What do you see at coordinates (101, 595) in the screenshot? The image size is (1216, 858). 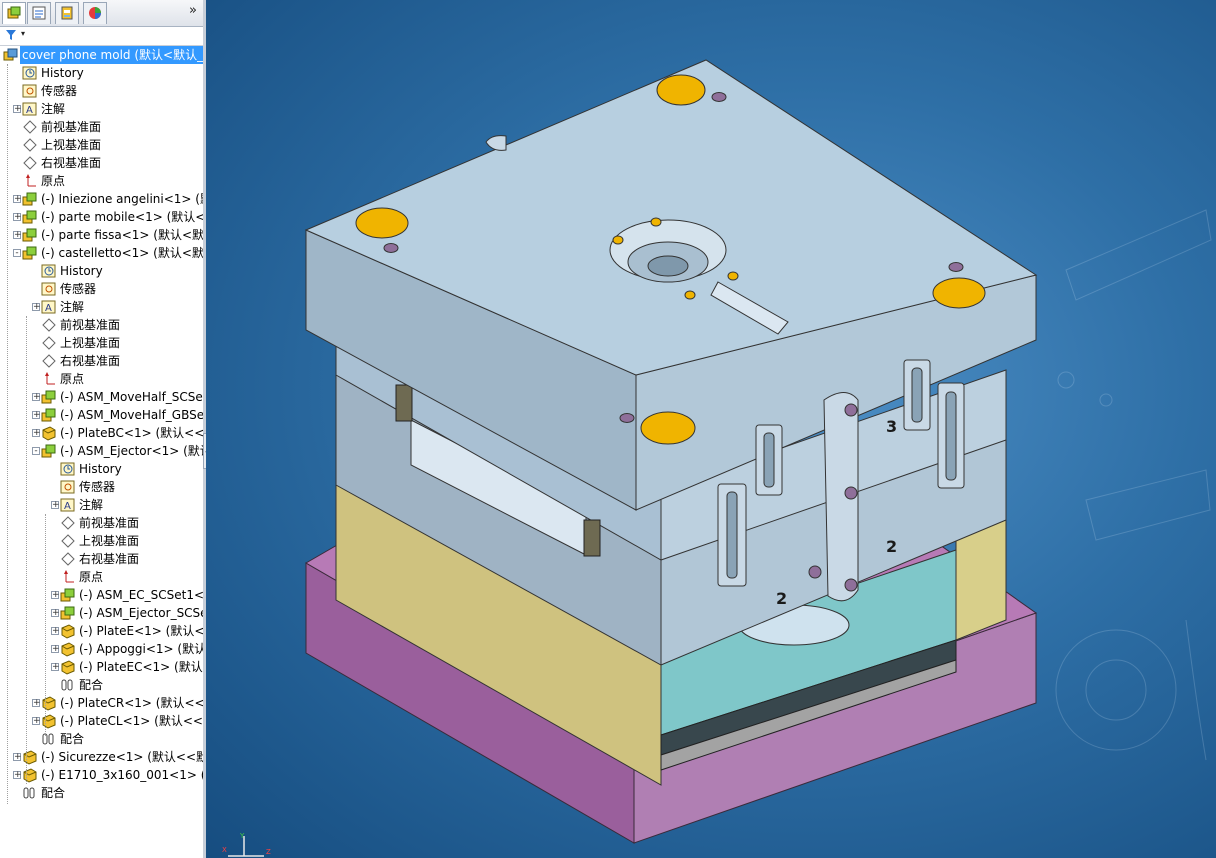 I see `tree-item: + (-) ASM_EC_SCSet1<1` at bounding box center [101, 595].